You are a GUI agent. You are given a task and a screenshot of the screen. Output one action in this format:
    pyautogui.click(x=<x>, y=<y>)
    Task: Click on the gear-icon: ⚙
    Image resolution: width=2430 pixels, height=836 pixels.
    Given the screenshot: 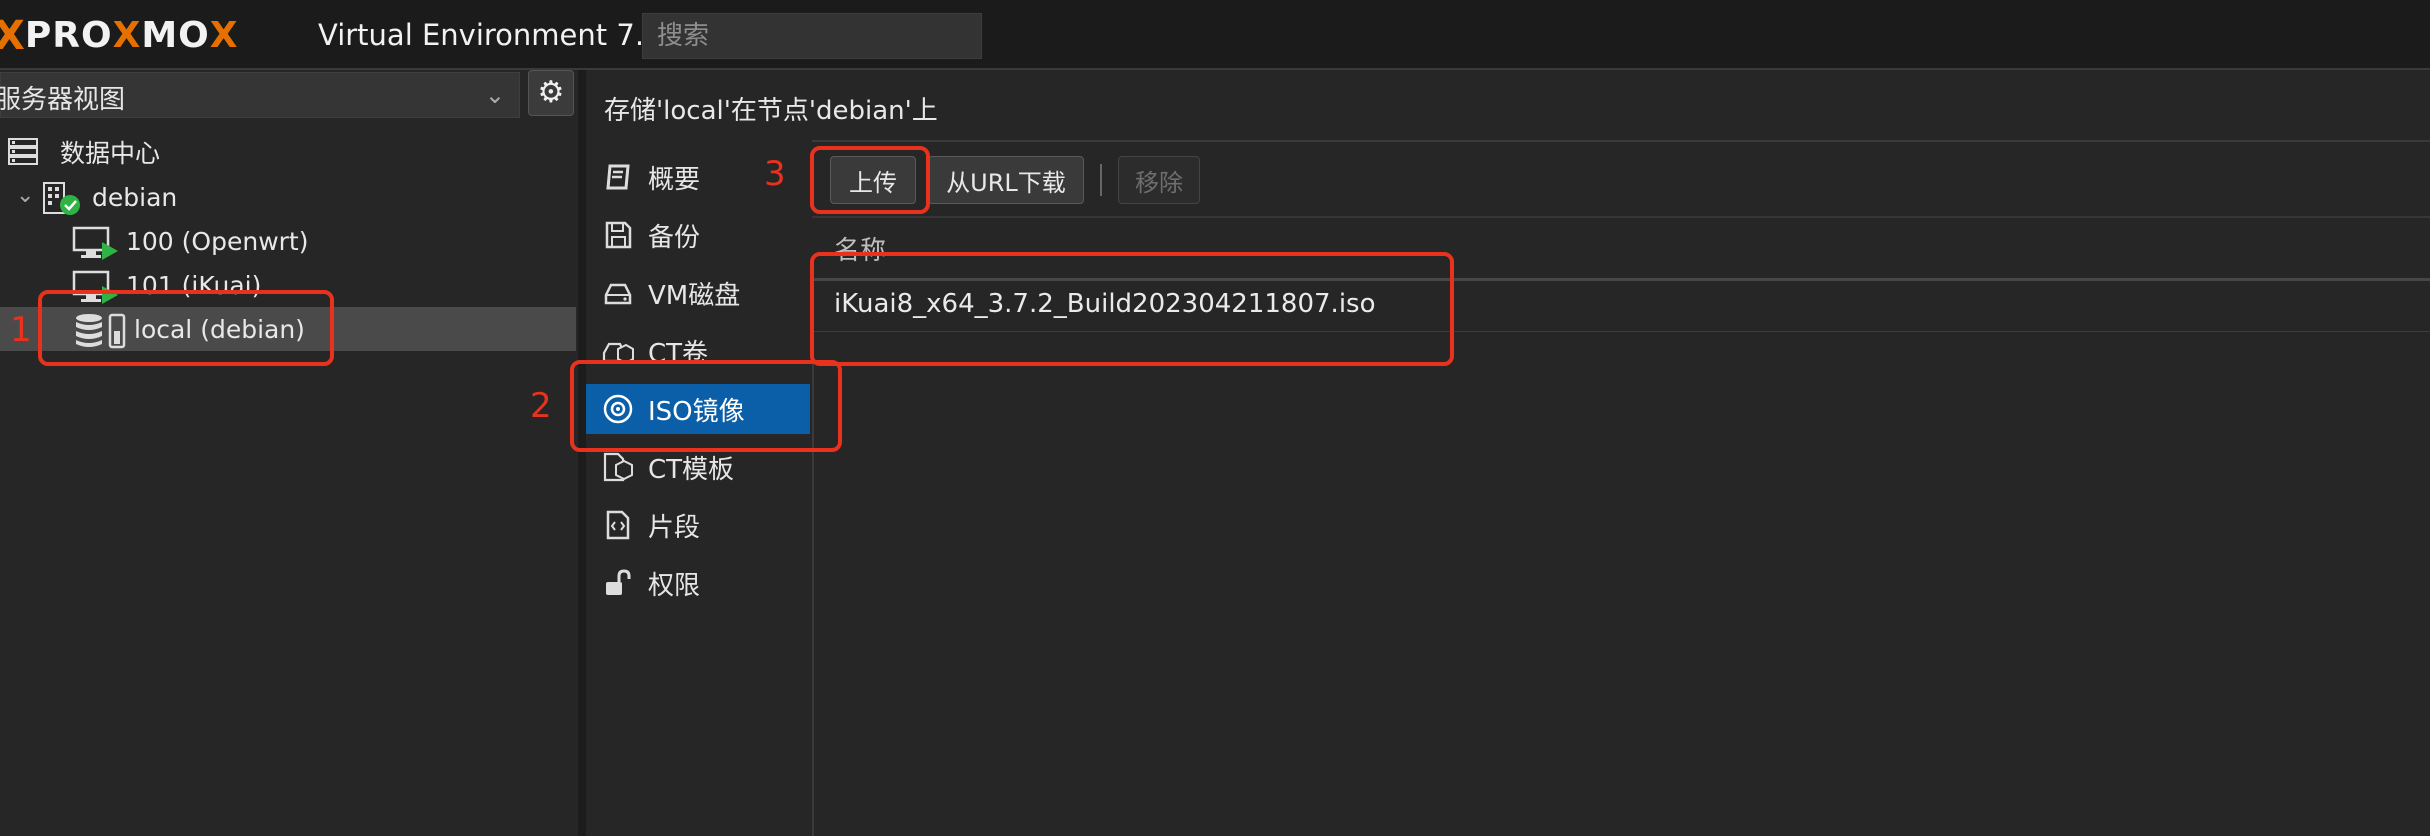 What is the action you would take?
    pyautogui.click(x=551, y=92)
    